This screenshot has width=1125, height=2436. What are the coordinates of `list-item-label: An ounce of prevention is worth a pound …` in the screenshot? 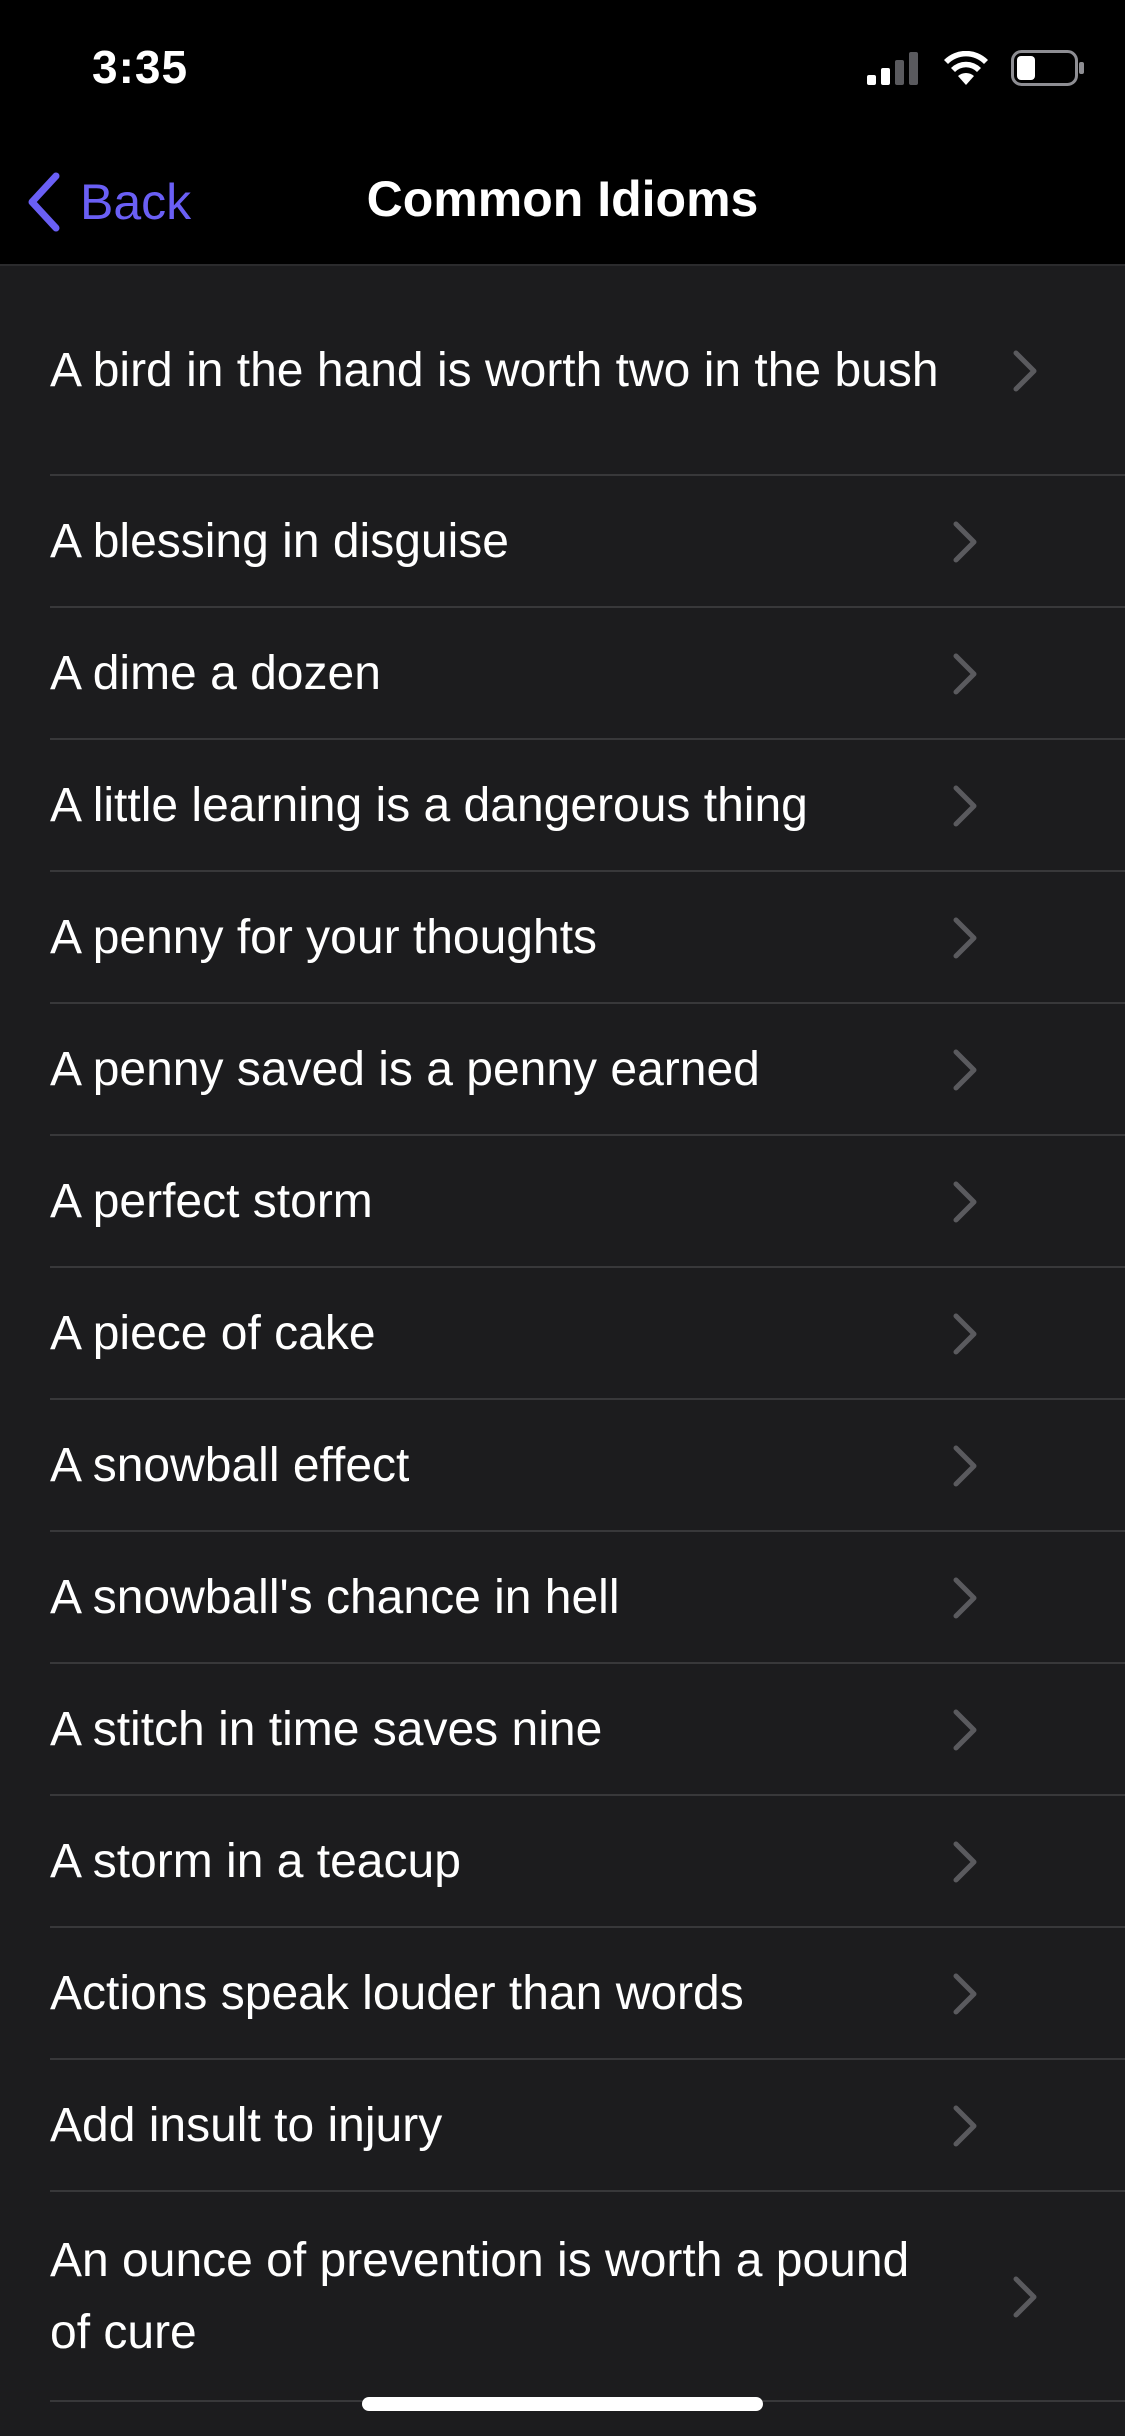 It's located at (480, 2296).